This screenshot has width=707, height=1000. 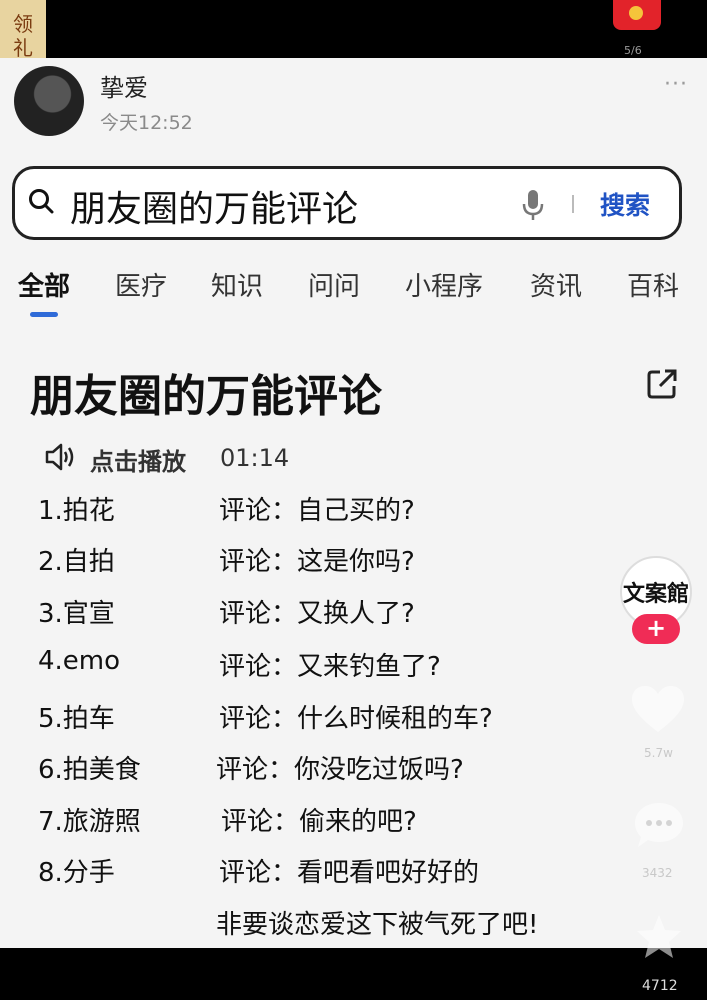 What do you see at coordinates (356, 719) in the screenshot?
I see `list-item-comment: 评论：什么时候租的车?` at bounding box center [356, 719].